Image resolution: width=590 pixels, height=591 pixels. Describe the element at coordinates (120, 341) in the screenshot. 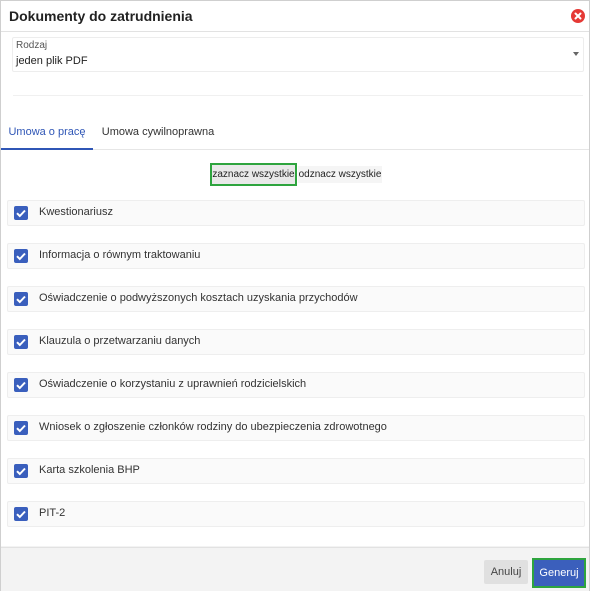

I see `document-label: Klauzula o przetwarzaniu danych` at that location.